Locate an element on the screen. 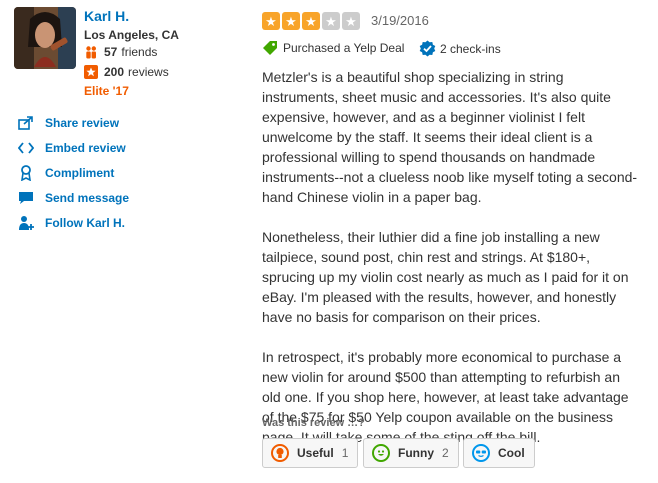 Image resolution: width=658 pixels, height=483 pixels. avatar is located at coordinates (45, 38).